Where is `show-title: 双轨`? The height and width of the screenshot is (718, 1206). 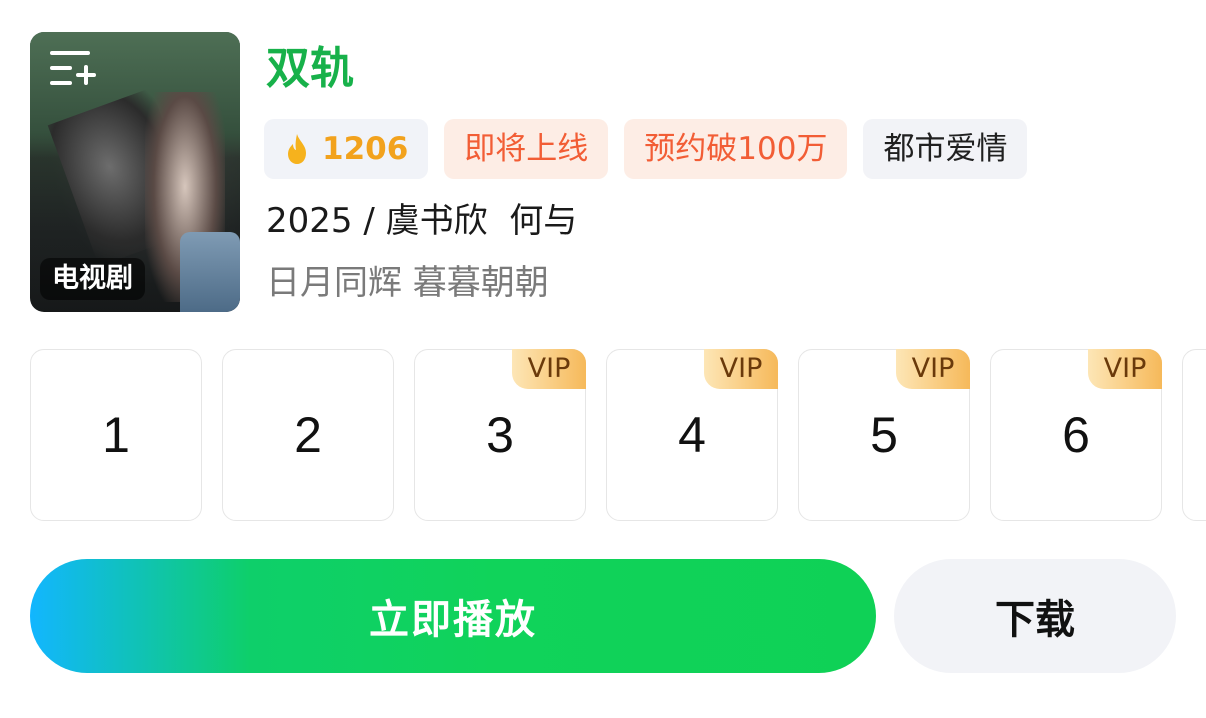
show-title: 双轨 is located at coordinates (310, 68).